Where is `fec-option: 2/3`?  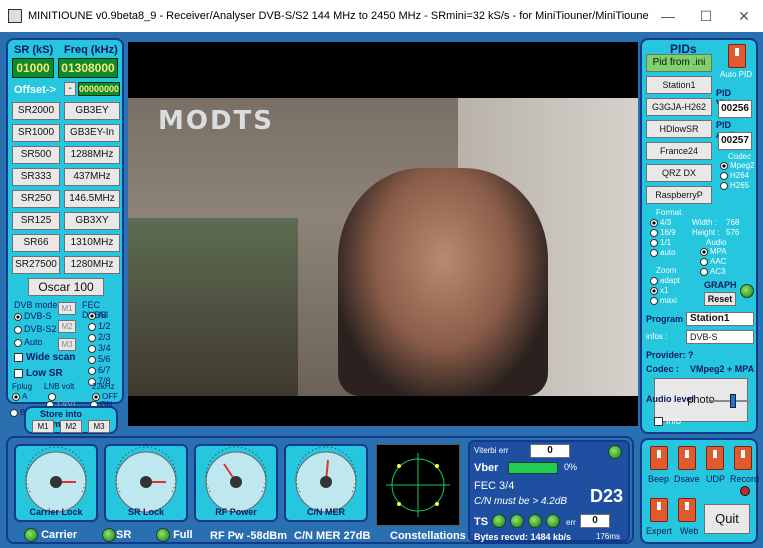 fec-option: 2/3 is located at coordinates (99, 337).